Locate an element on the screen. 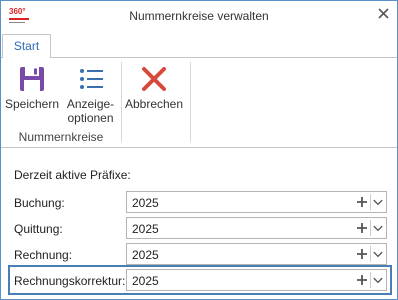 The height and width of the screenshot is (300, 398). list-icon is located at coordinates (91, 79).